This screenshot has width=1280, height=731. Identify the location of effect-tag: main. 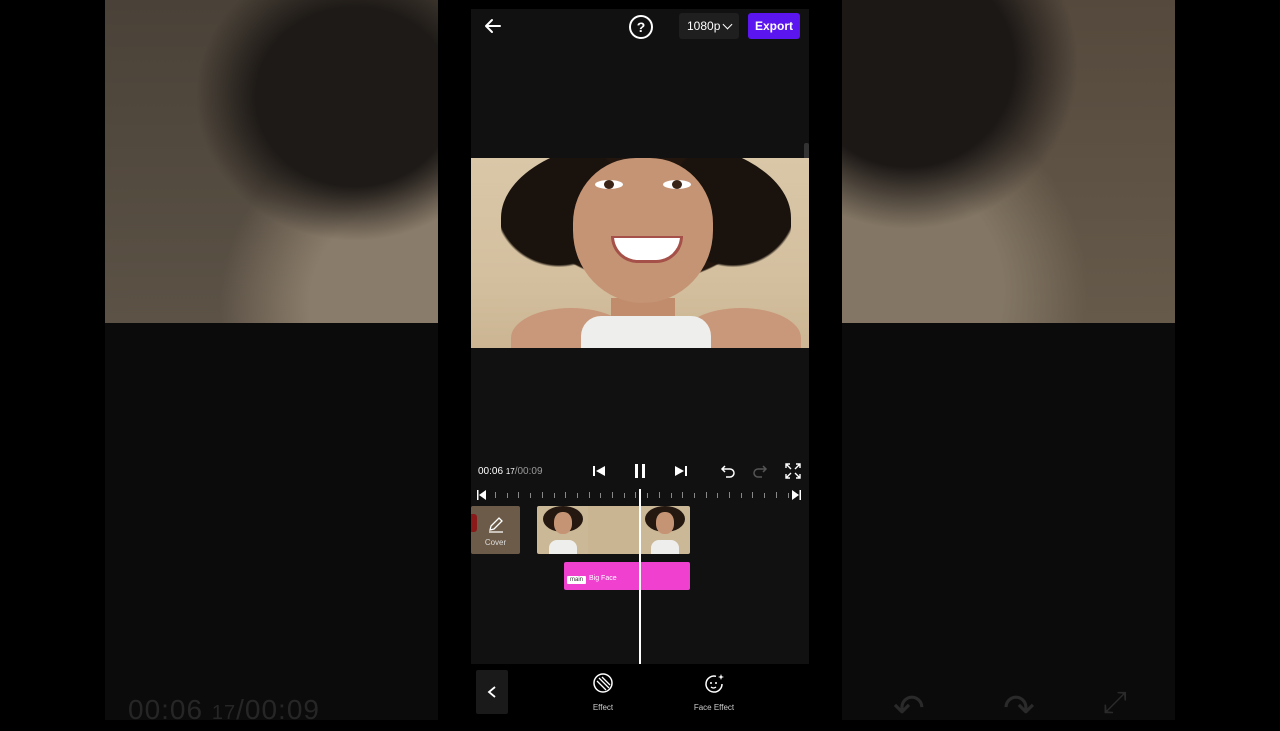
(577, 580).